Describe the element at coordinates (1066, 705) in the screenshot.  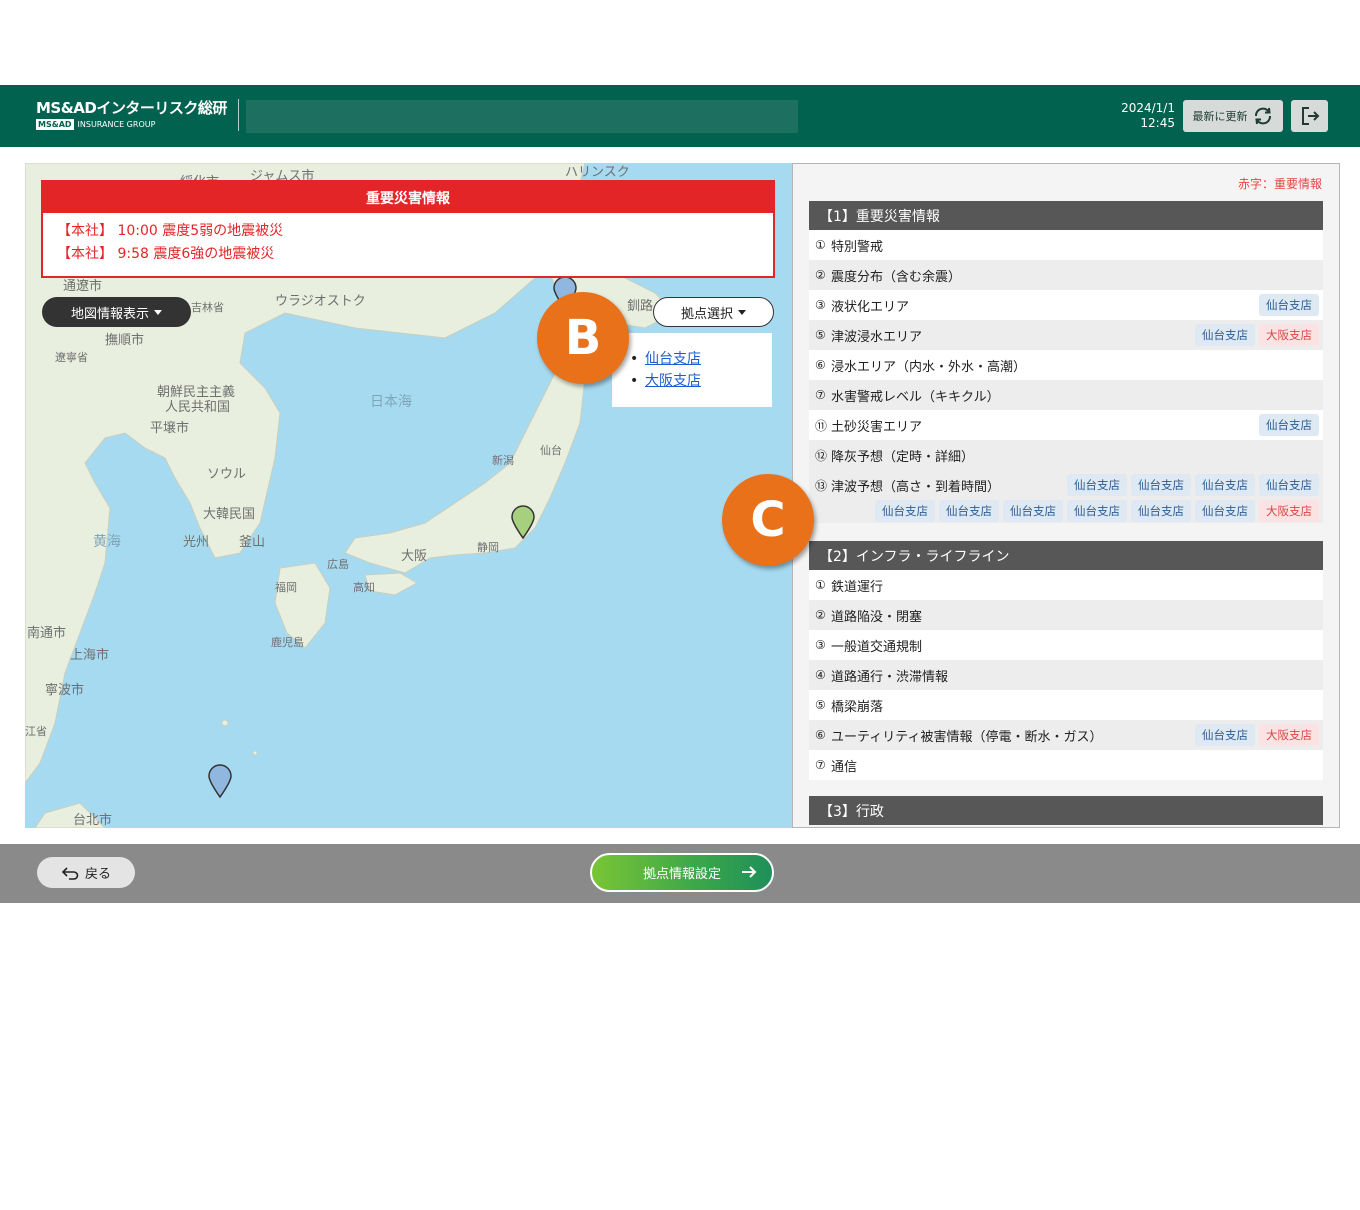
I see `list-item: ⑤ 橋梁崩落` at that location.